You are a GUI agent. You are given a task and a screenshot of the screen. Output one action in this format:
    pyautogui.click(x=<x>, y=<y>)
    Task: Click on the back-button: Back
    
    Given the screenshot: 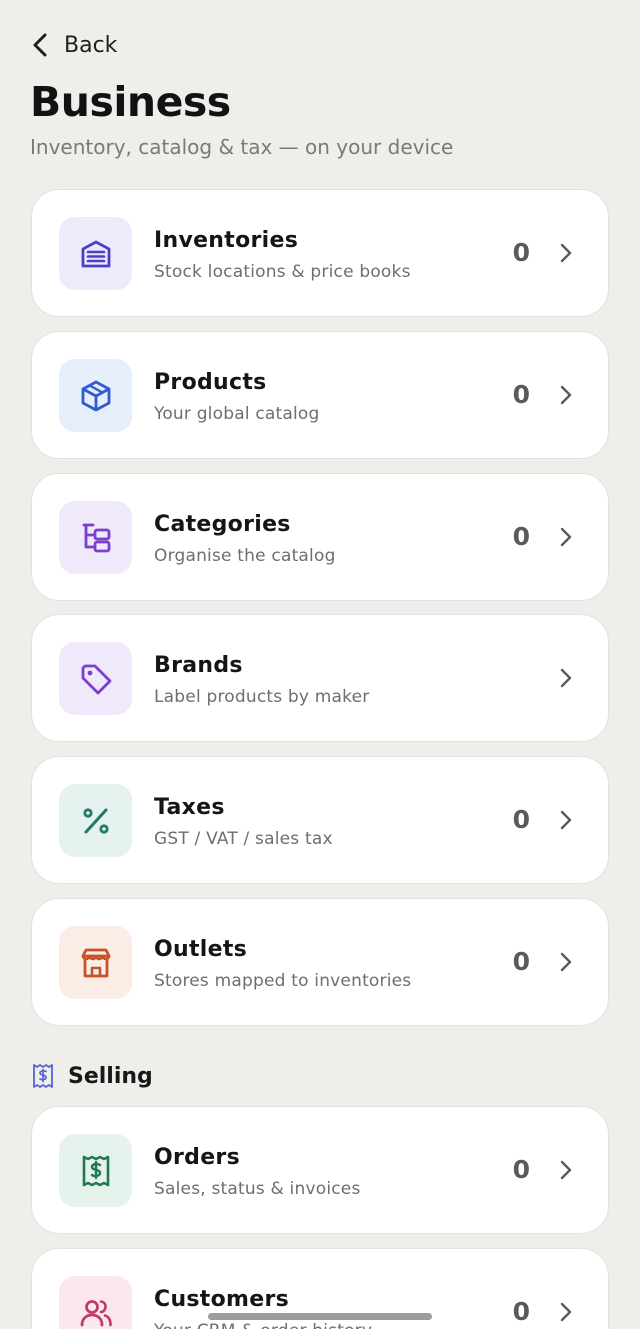 What is the action you would take?
    pyautogui.click(x=72, y=45)
    